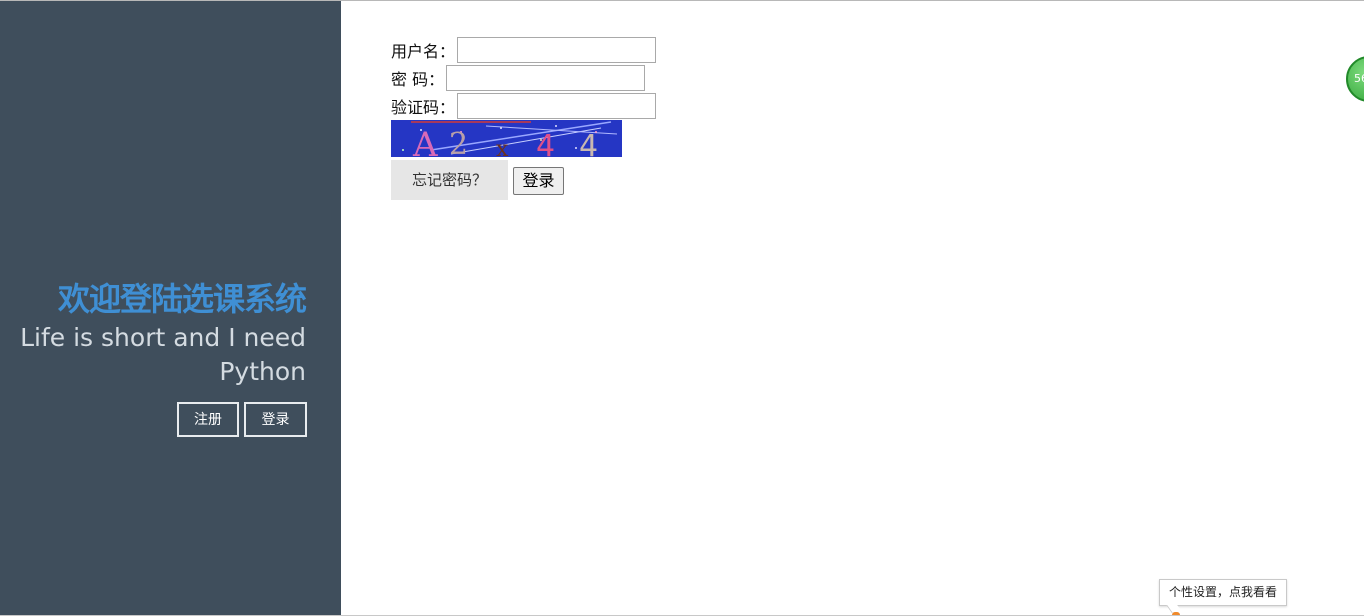 This screenshot has height=616, width=1364. What do you see at coordinates (423, 107) in the screenshot?
I see `captcha-label: 验证码：` at bounding box center [423, 107].